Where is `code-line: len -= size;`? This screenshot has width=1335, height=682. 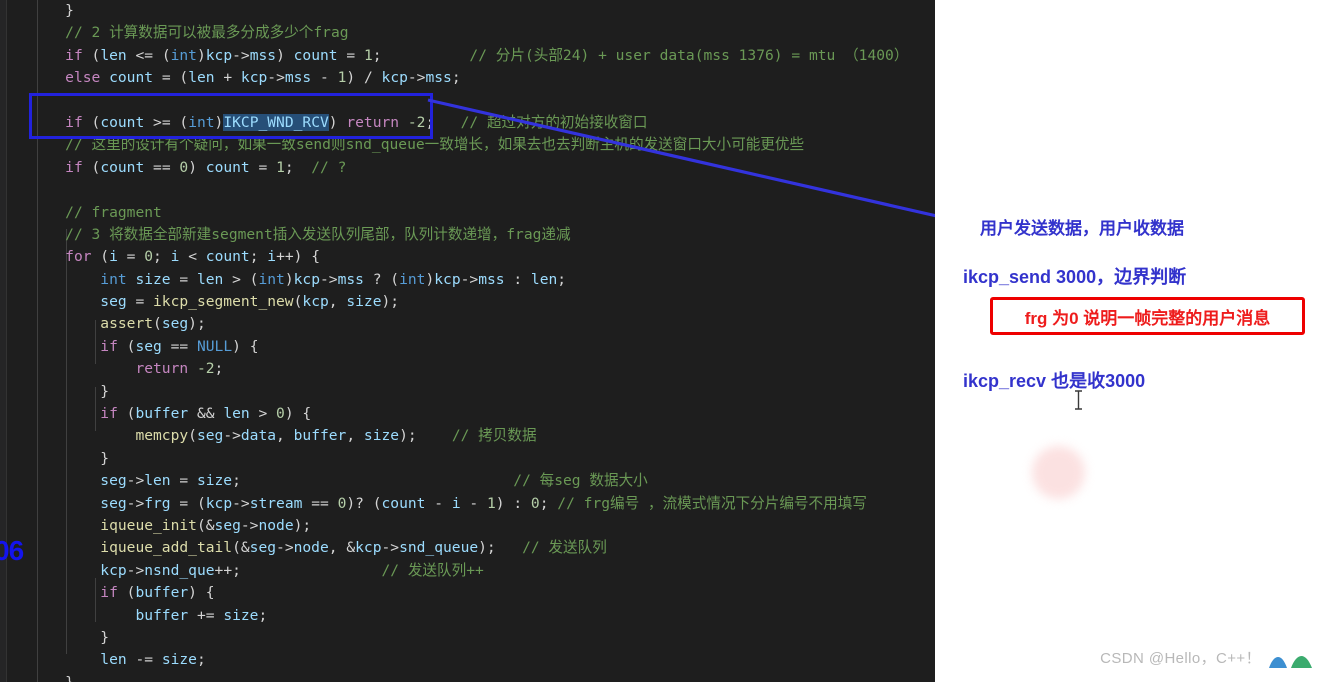 code-line: len -= size; is located at coordinates (482, 660).